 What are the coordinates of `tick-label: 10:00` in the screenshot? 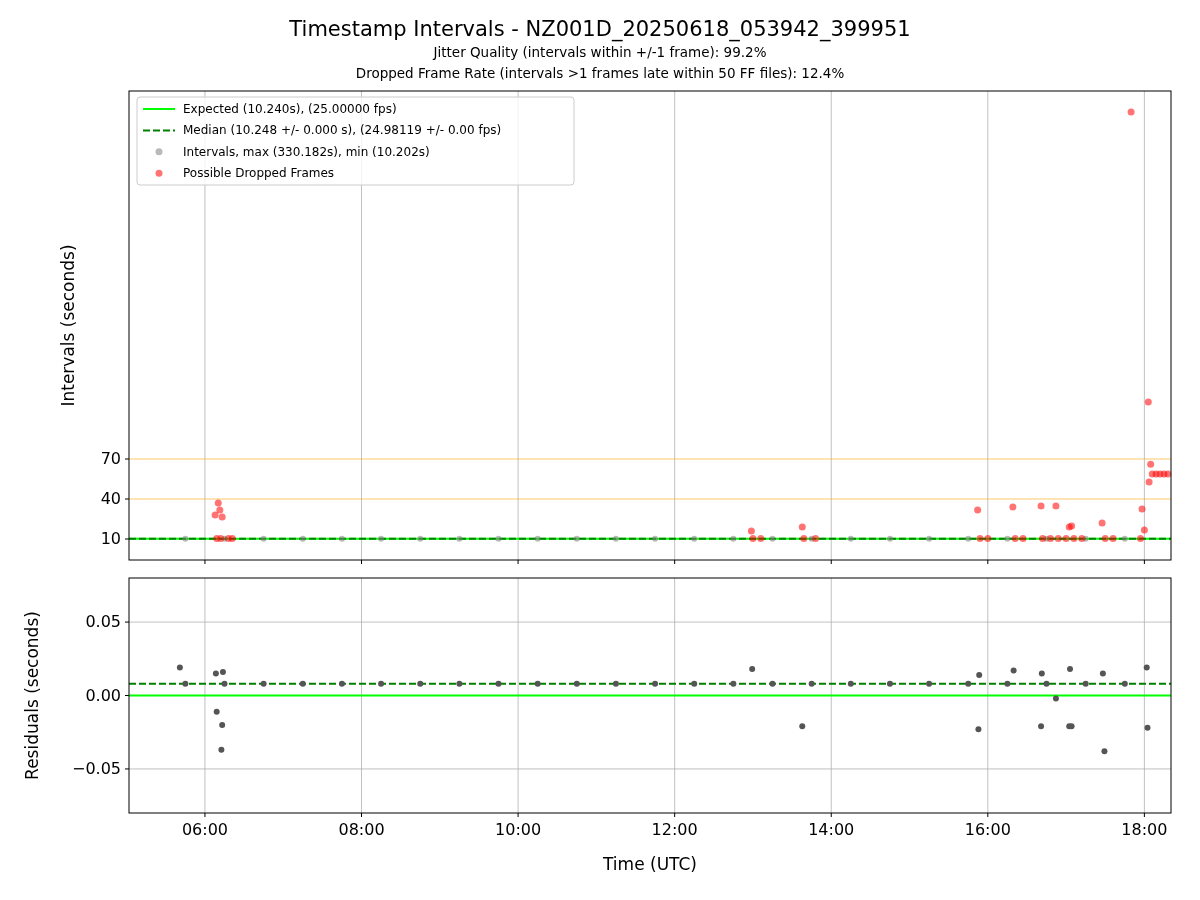 It's located at (518, 829).